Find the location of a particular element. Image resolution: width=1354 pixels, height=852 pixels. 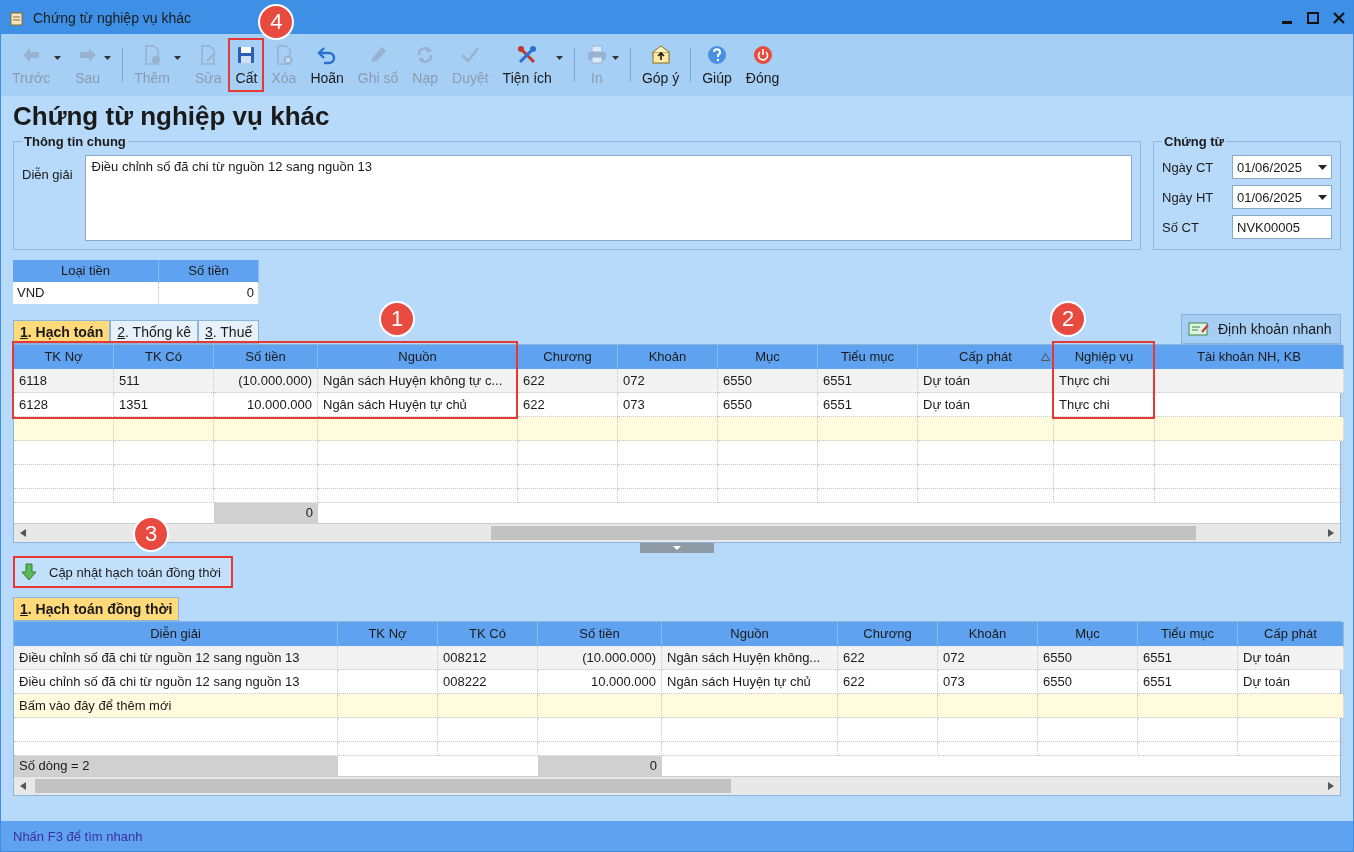

power-icon is located at coordinates (762, 55).